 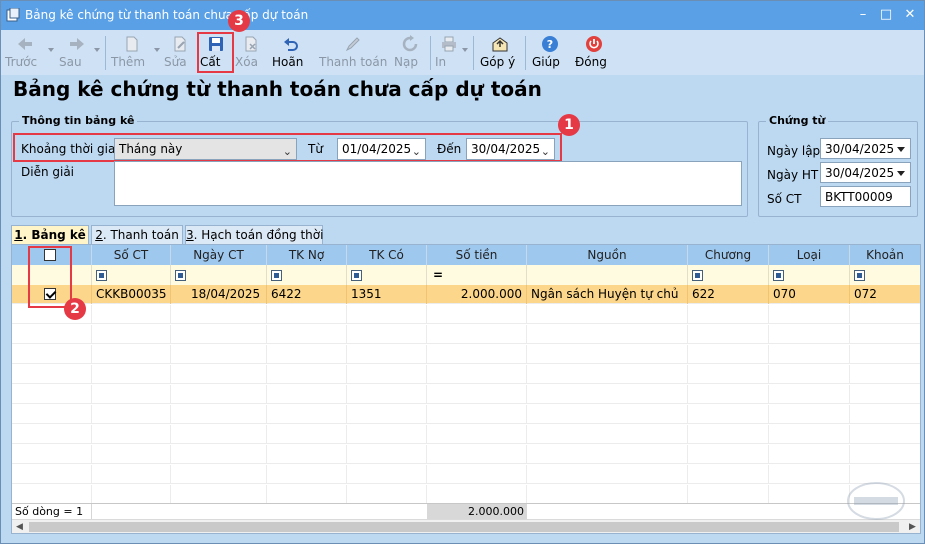 I want to click on cell-nguon: Ngân sách Huyện tự chủ, so click(x=607, y=294).